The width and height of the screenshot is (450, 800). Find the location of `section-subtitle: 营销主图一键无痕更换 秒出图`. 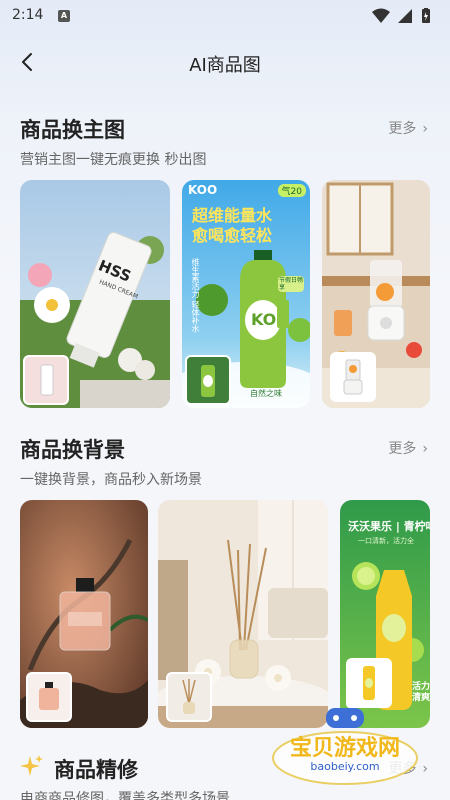

section-subtitle: 营销主图一键无痕更换 秒出图 is located at coordinates (113, 160).